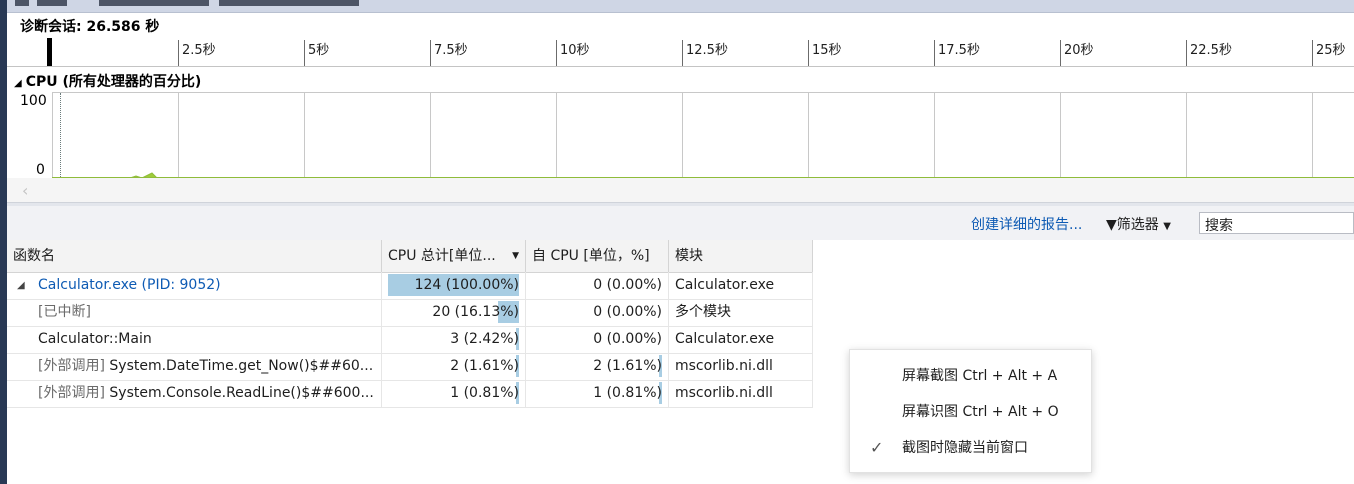 Image resolution: width=1354 pixels, height=484 pixels. I want to click on y-axis-max: 100, so click(33, 101).